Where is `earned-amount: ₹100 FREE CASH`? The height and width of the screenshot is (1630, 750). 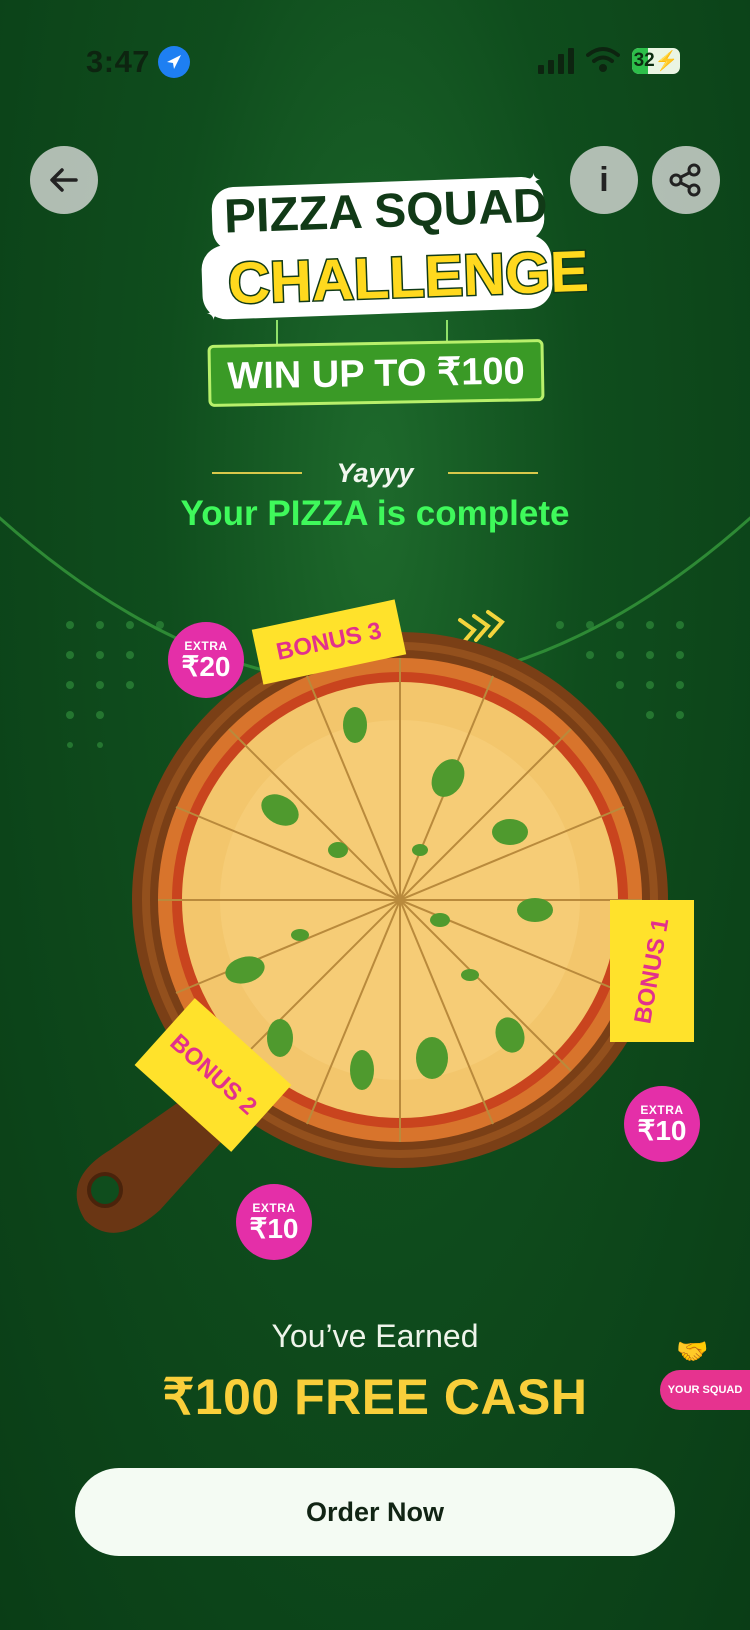 earned-amount: ₹100 FREE CASH is located at coordinates (375, 1397).